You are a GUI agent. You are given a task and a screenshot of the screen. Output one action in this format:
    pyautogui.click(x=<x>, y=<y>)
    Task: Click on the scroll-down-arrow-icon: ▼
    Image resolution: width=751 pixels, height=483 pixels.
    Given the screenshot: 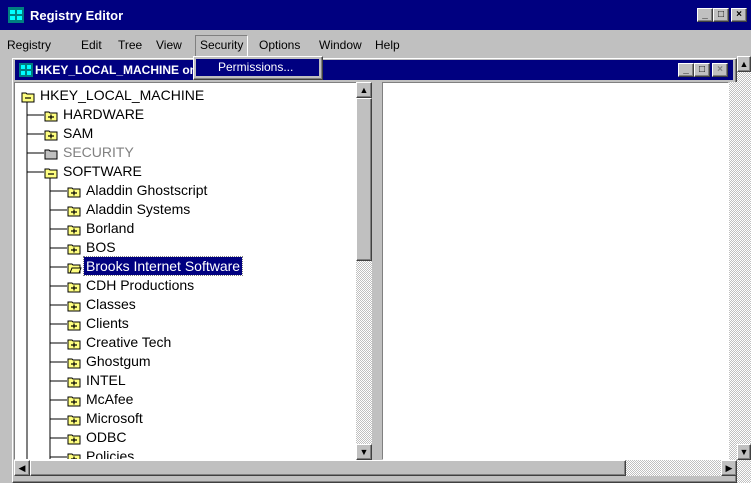 What is the action you would take?
    pyautogui.click(x=364, y=452)
    